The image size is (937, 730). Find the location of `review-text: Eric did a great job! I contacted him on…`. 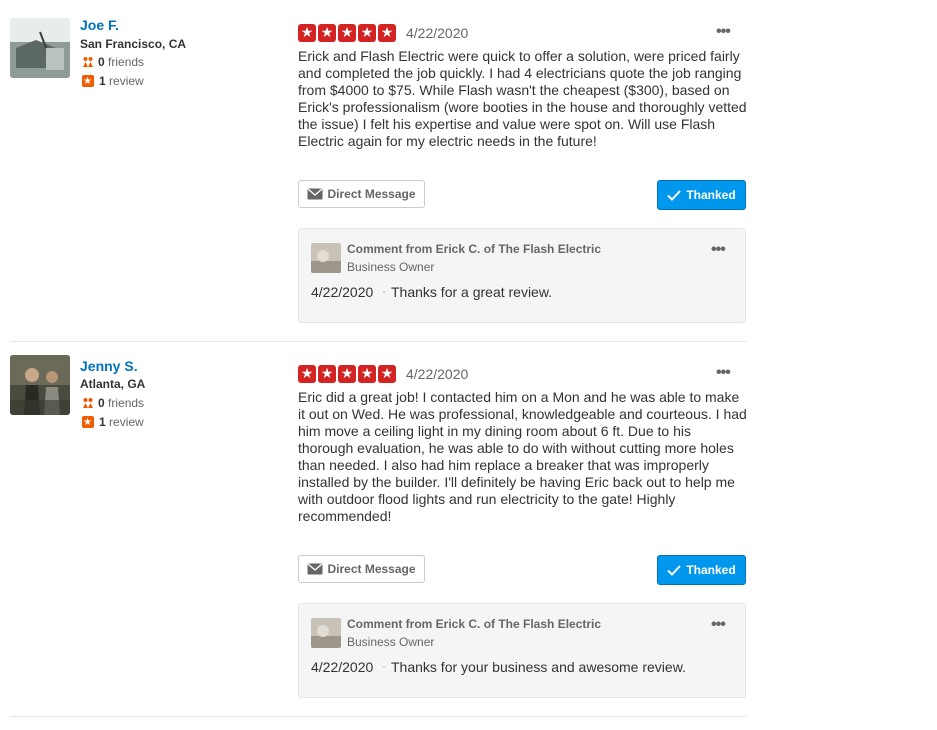

review-text: Eric did a great job! I contacted him on… is located at coordinates (522, 456).